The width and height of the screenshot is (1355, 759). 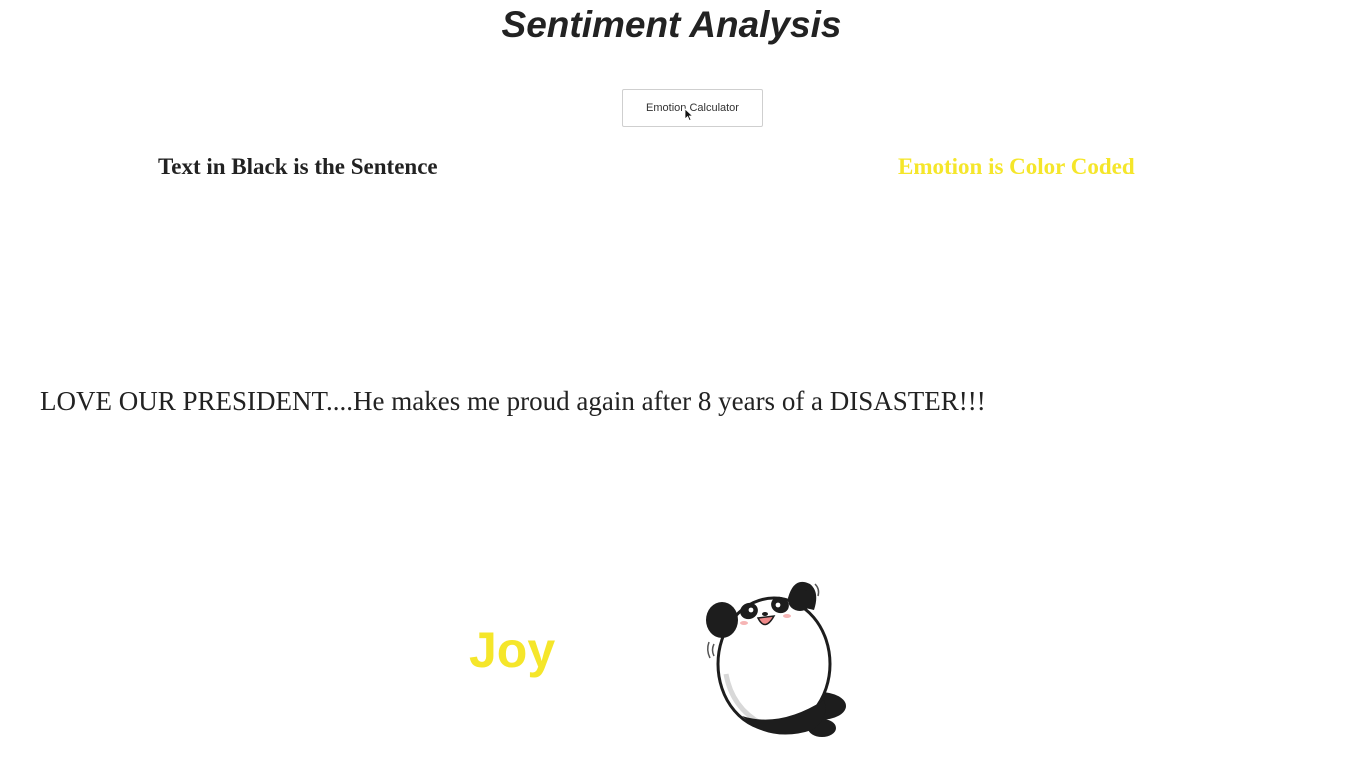 What do you see at coordinates (512, 650) in the screenshot?
I see `emotion-result-label: Joy` at bounding box center [512, 650].